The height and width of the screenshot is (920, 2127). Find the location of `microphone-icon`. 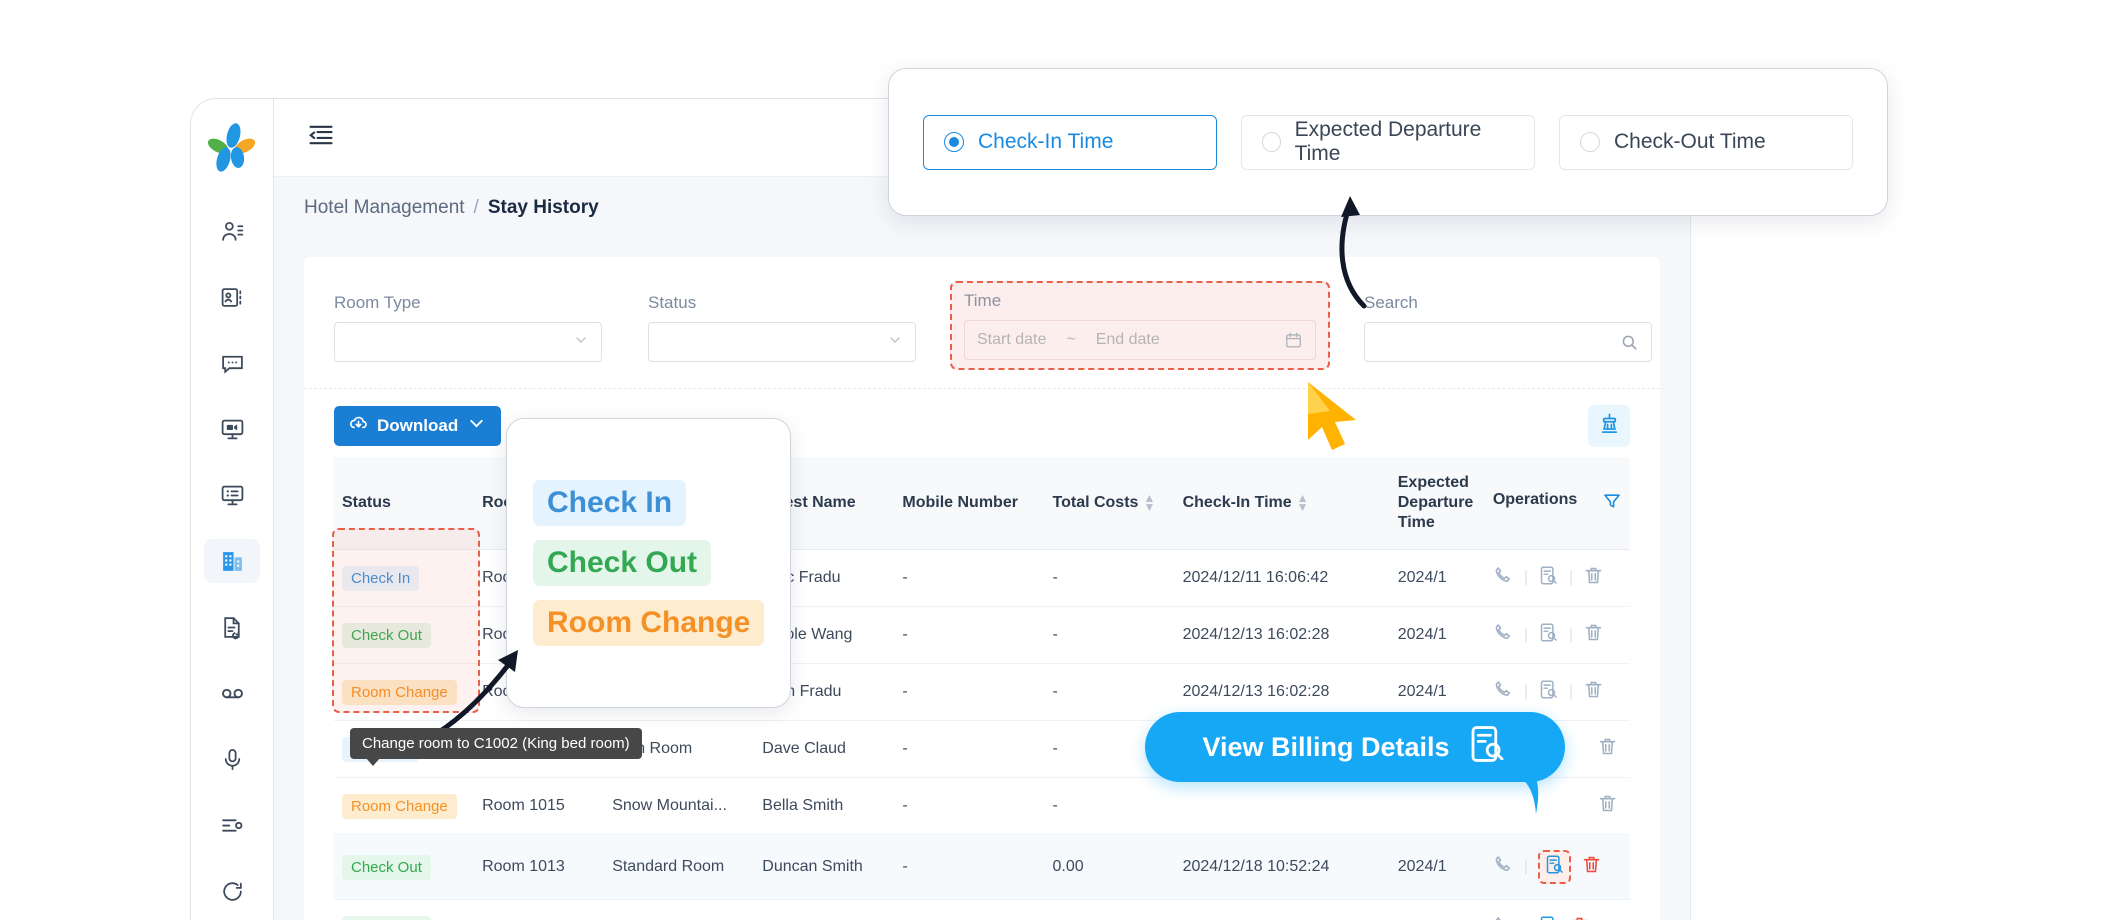

microphone-icon is located at coordinates (232, 759).